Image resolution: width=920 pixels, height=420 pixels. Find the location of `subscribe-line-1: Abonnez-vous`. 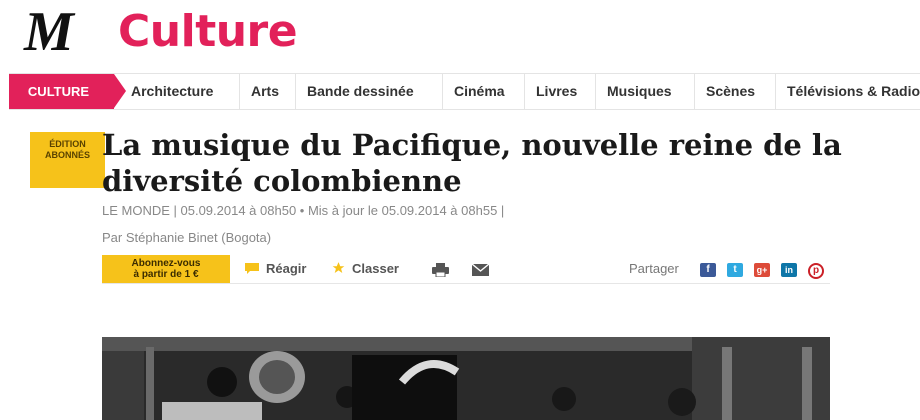

subscribe-line-1: Abonnez-vous is located at coordinates (166, 263).